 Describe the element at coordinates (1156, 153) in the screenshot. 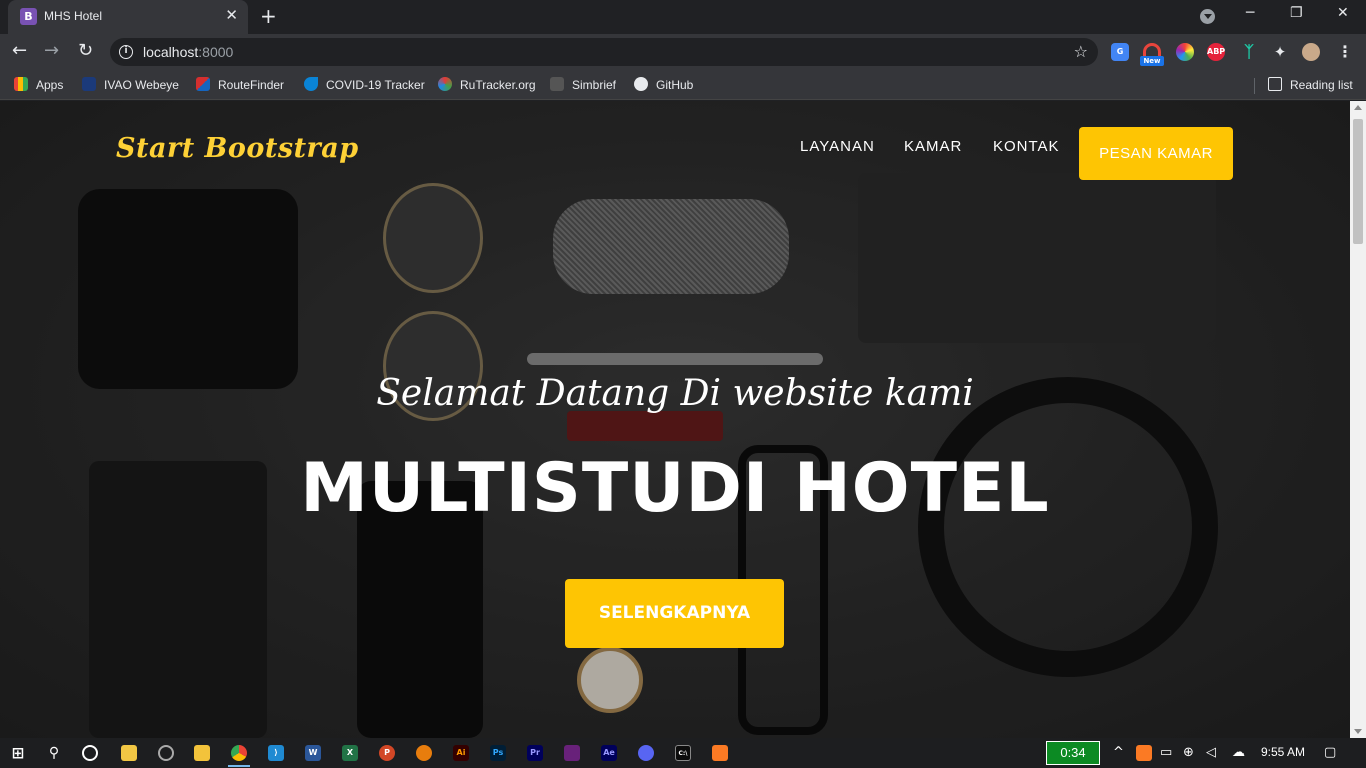

I see `book-room-button: PESAN KAMAR` at that location.